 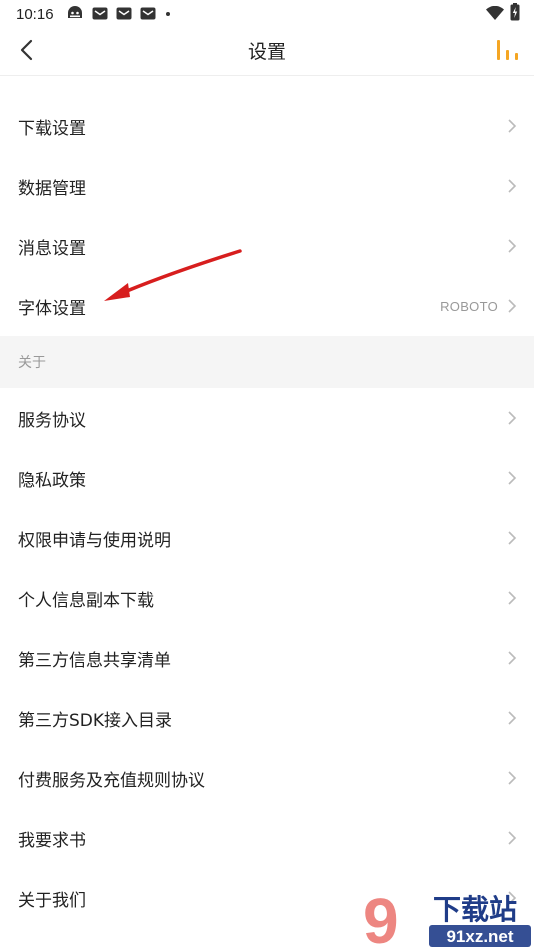 What do you see at coordinates (35, 14) in the screenshot?
I see `status-time: 10:16` at bounding box center [35, 14].